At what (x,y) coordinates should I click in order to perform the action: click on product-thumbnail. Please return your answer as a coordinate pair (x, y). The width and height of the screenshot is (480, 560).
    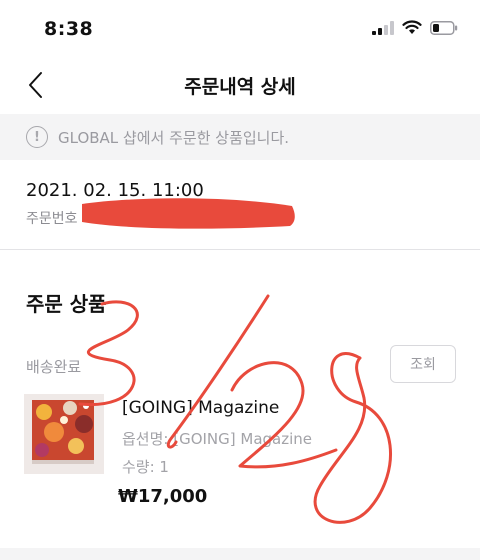
    Looking at the image, I should click on (64, 434).